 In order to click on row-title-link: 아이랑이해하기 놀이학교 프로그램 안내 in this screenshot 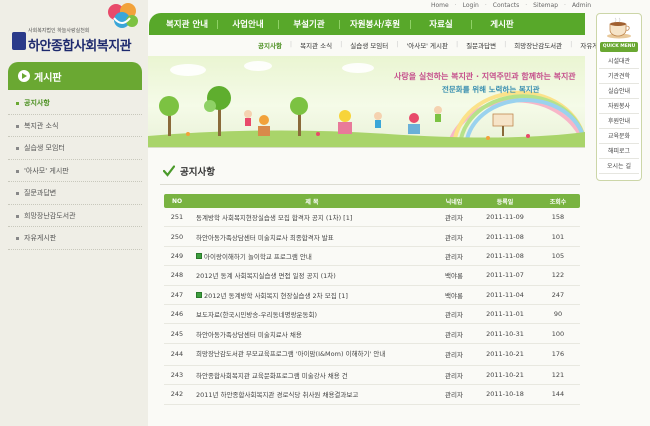, I will do `click(312, 256)`.